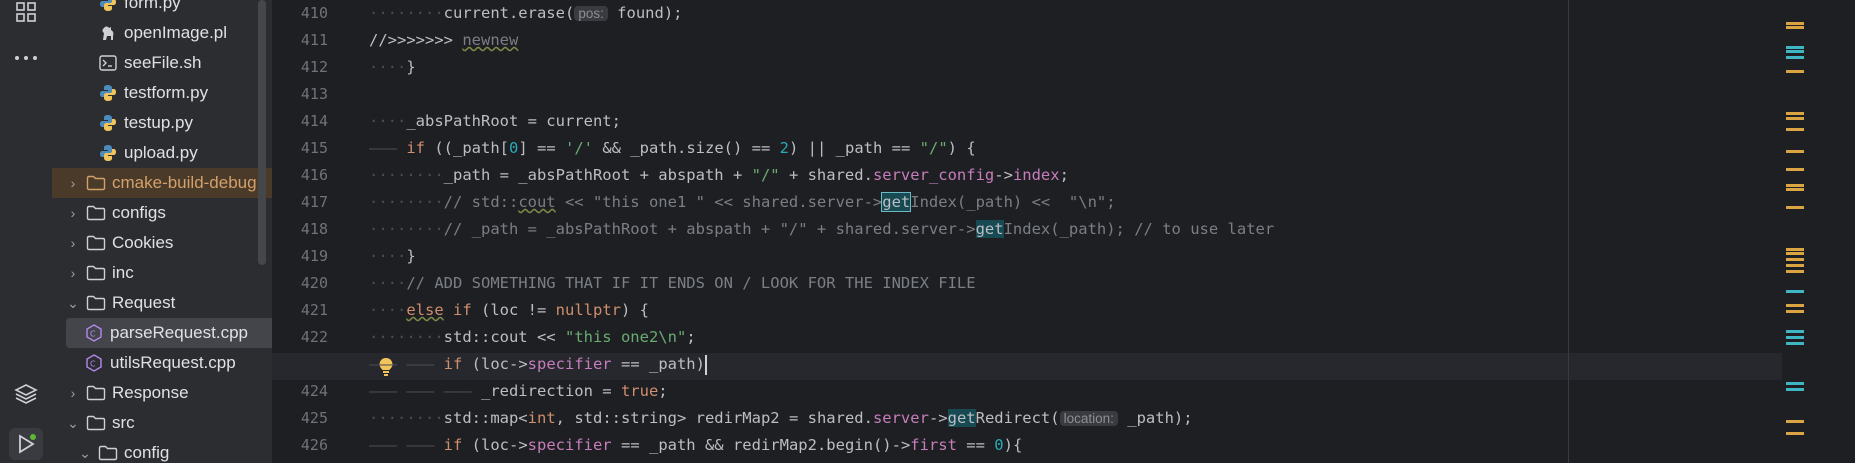 The image size is (1855, 463). Describe the element at coordinates (26, 394) in the screenshot. I see `layers-icon` at that location.